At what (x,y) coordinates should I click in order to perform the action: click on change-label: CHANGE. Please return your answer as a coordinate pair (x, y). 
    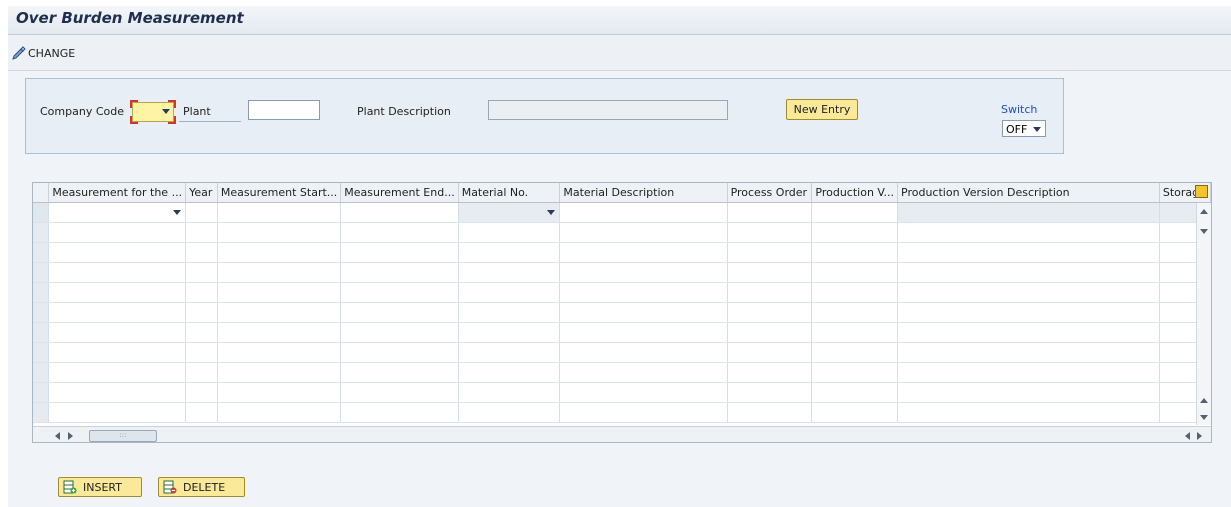
    Looking at the image, I should click on (52, 53).